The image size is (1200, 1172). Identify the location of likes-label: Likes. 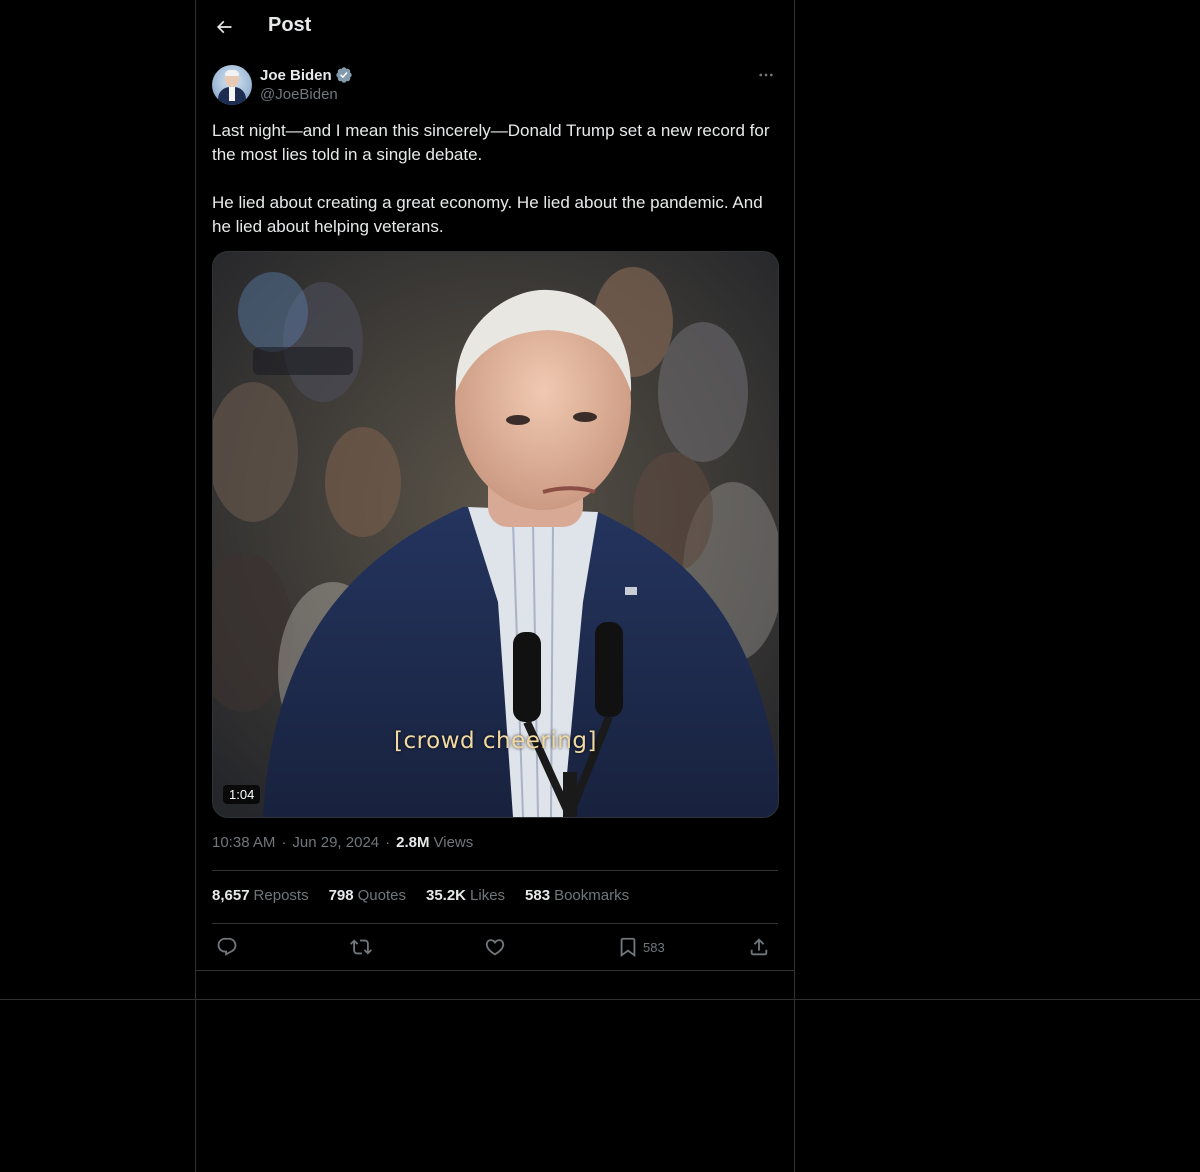
(488, 895).